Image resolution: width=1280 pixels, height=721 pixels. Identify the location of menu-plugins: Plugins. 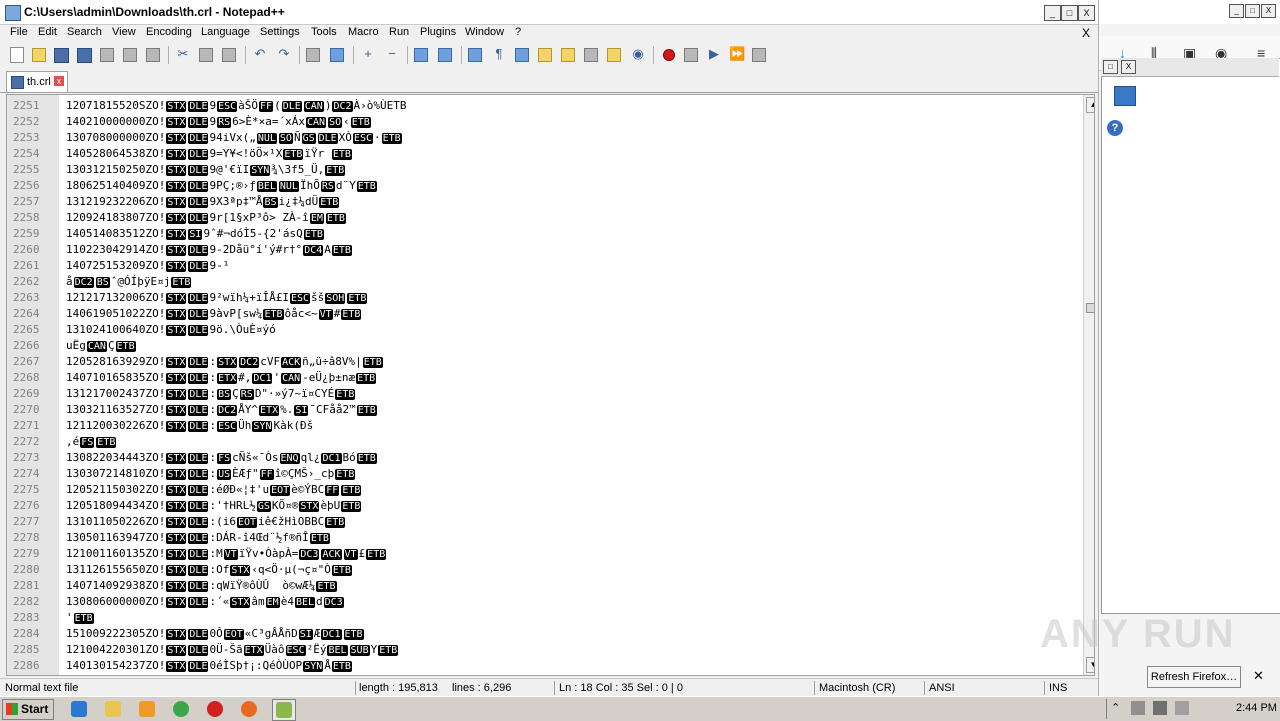
(438, 32).